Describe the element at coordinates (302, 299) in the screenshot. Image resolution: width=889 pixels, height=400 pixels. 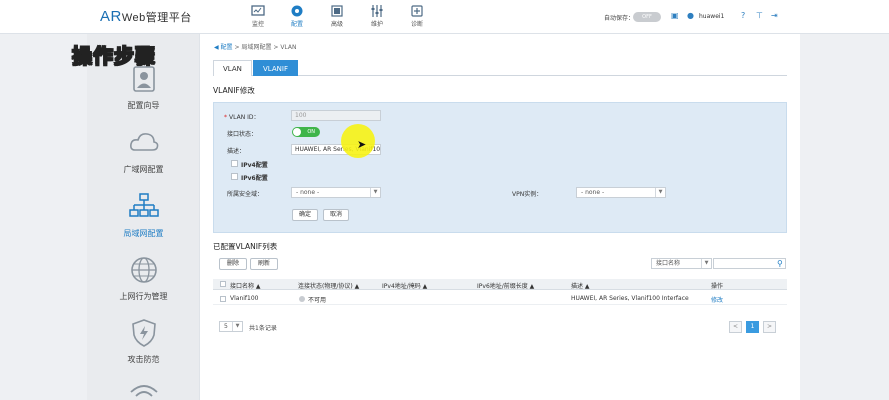
I see `status-dot` at that location.